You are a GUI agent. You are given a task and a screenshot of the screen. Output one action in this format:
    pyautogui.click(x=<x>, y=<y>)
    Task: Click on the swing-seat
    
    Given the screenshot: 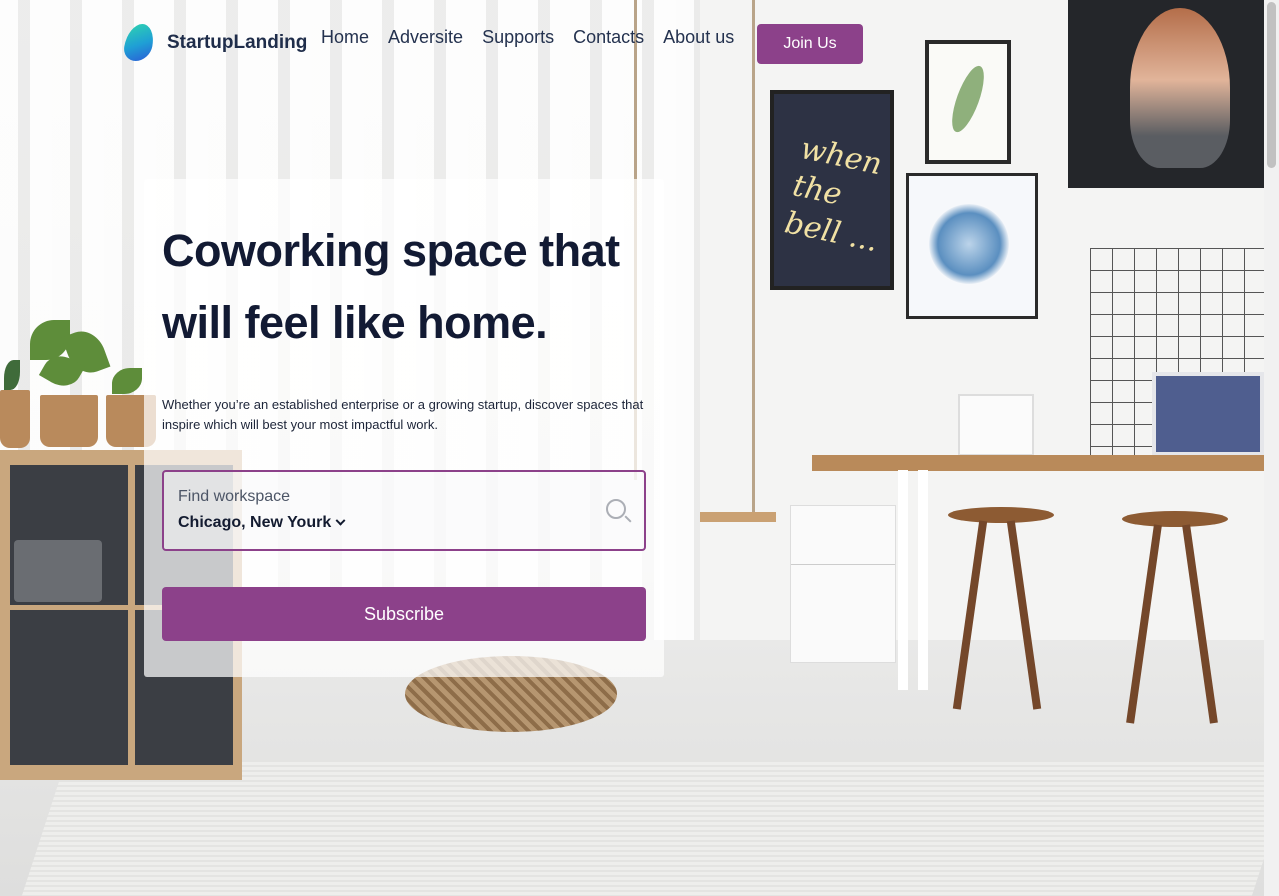 What is the action you would take?
    pyautogui.click(x=738, y=517)
    